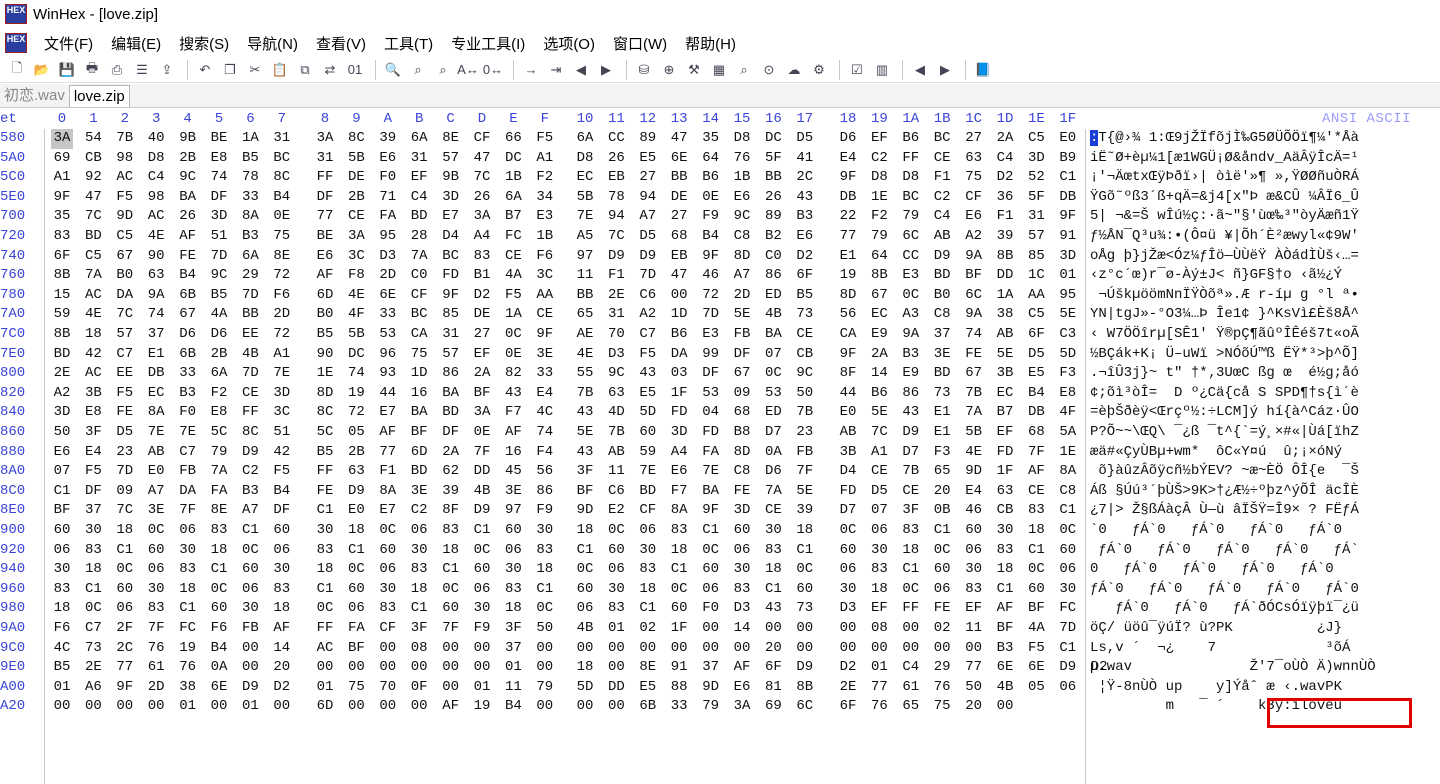  Describe the element at coordinates (62, 276) in the screenshot. I see `hex-byte: 8B` at that location.